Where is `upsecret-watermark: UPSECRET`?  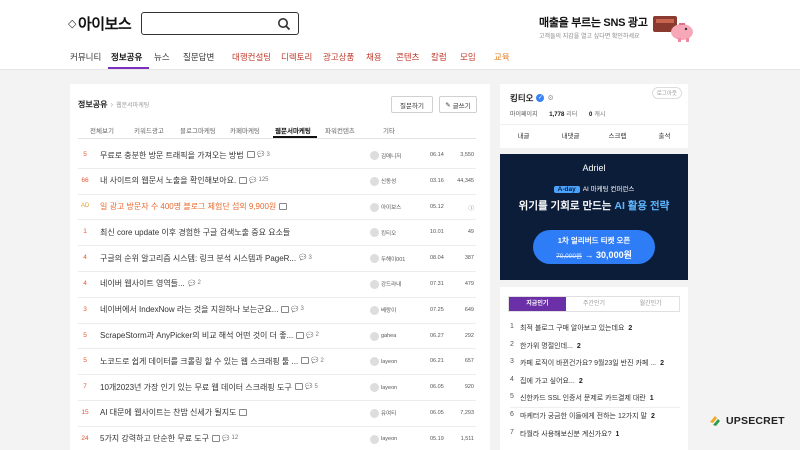
upsecret-watermark: UPSECRET is located at coordinates (746, 421).